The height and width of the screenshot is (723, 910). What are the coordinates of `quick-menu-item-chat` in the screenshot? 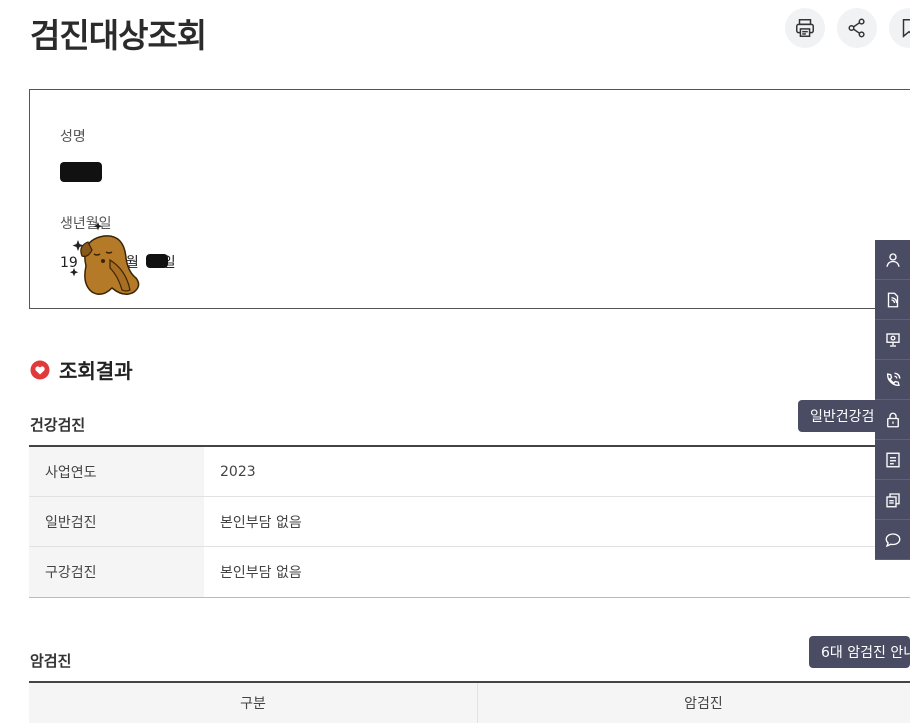 It's located at (892, 540).